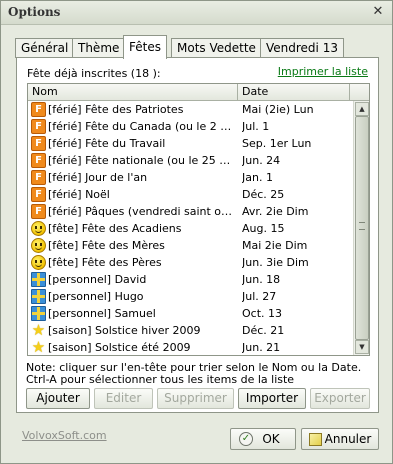  What do you see at coordinates (362, 109) in the screenshot?
I see `scroll-up-arrow-icon: ▲` at bounding box center [362, 109].